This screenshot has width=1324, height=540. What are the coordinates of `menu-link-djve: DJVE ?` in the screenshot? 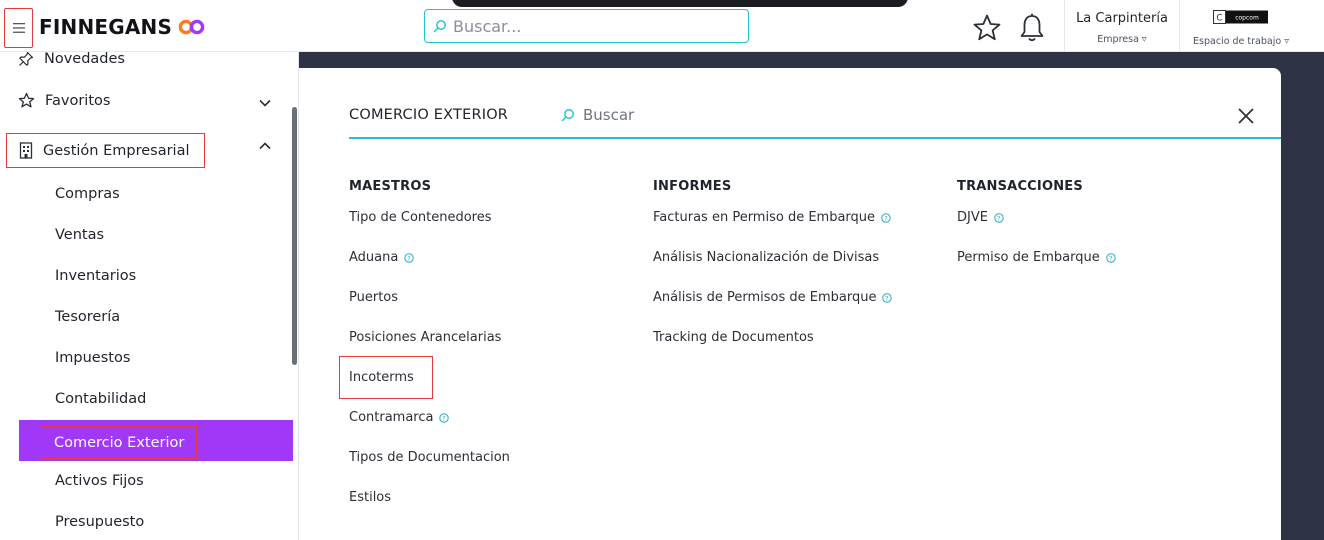 It's located at (980, 217).